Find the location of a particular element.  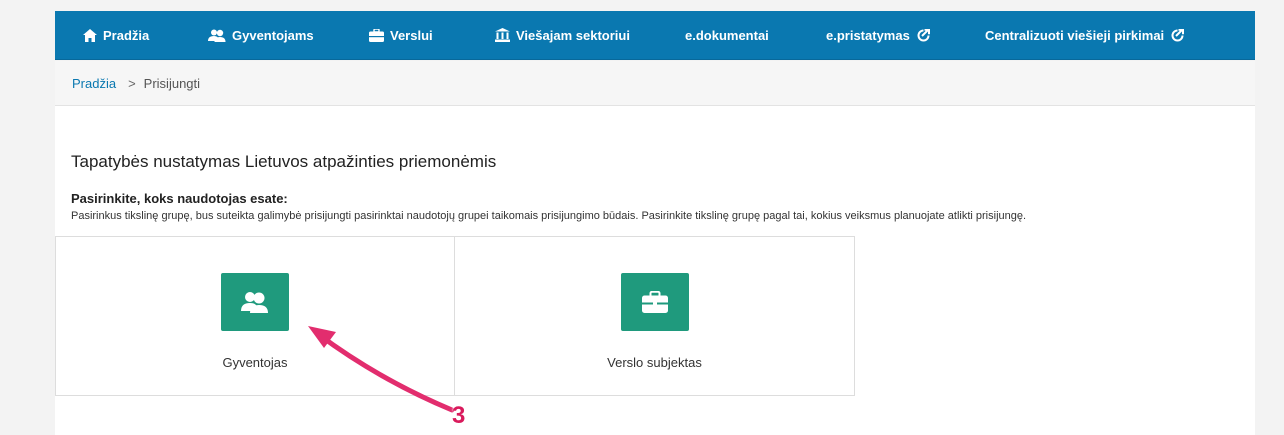

nav-item-label: Centralizuoti viešieji pirkimai is located at coordinates (1075, 35).